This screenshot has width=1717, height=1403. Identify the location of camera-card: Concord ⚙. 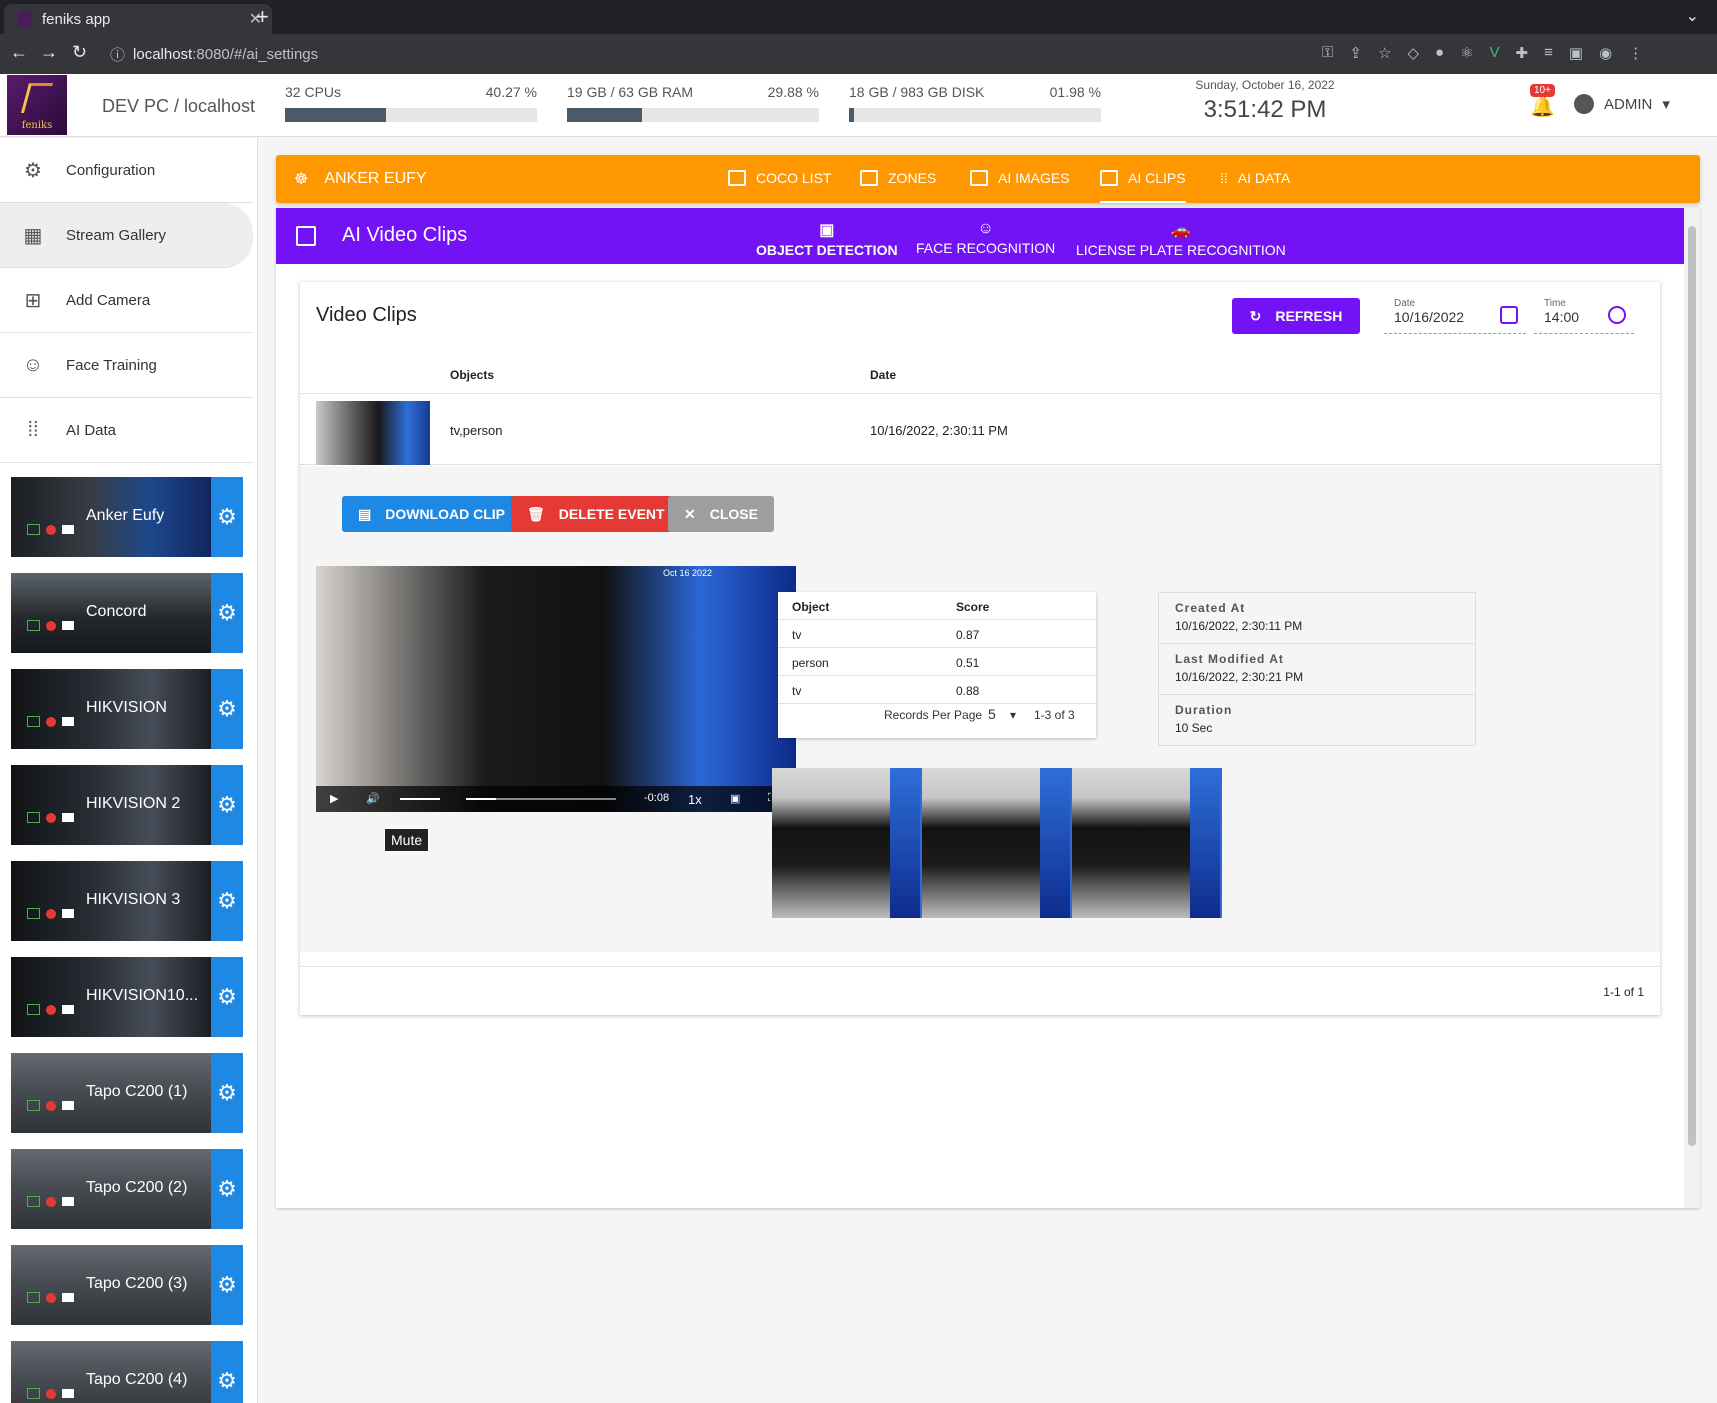
(127, 613).